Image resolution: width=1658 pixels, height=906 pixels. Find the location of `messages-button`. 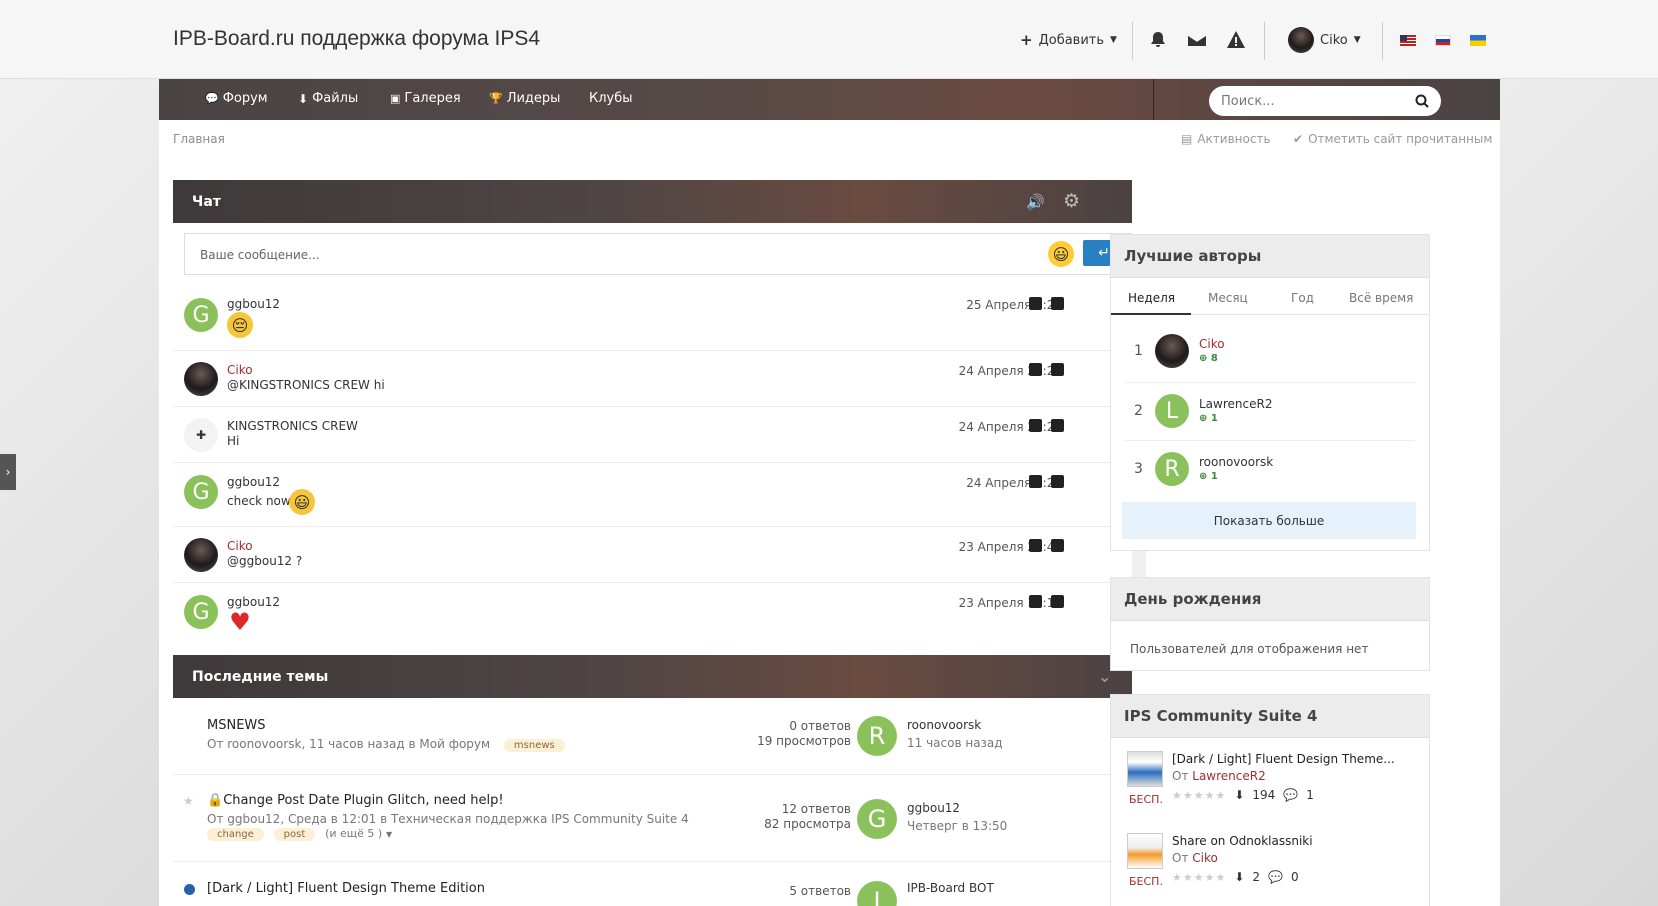

messages-button is located at coordinates (1197, 40).